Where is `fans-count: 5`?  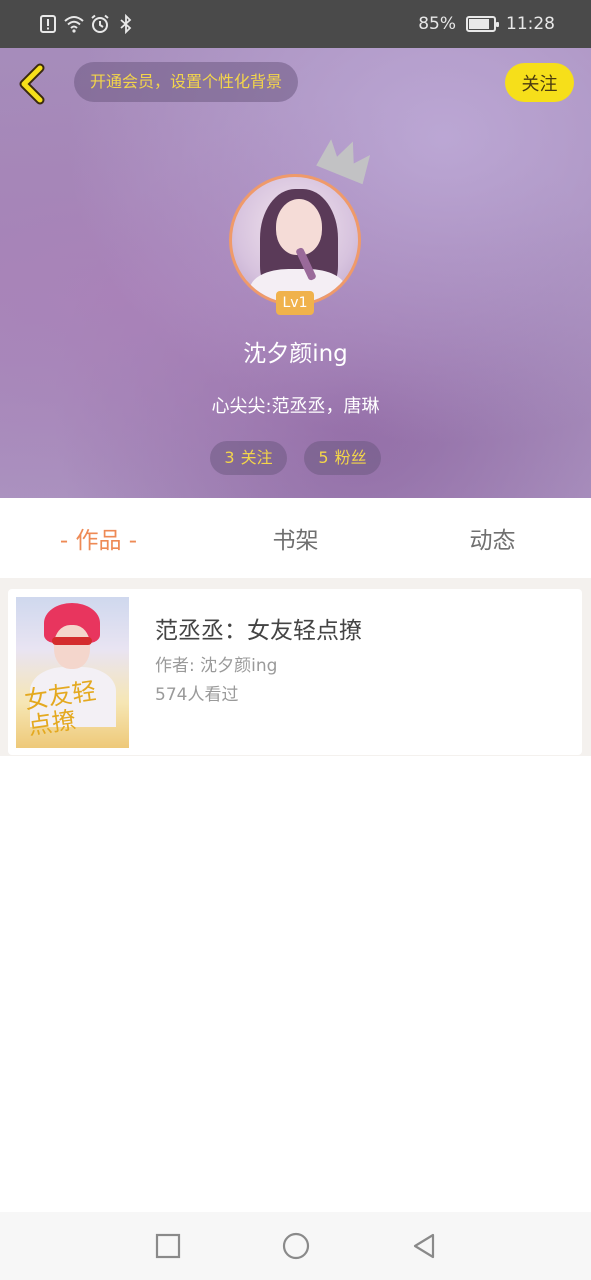
fans-count: 5 is located at coordinates (323, 457).